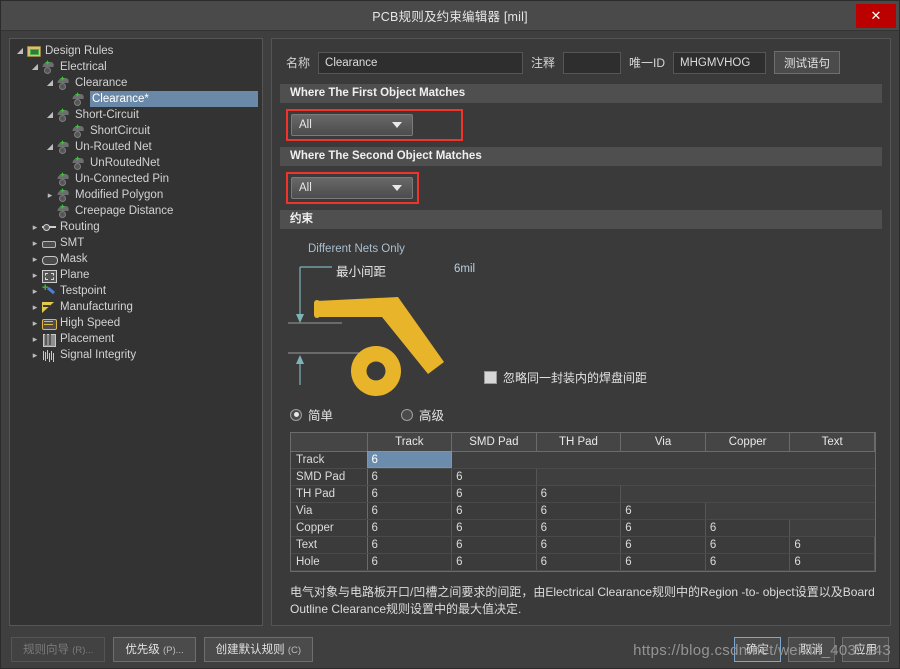 Image resolution: width=900 pixels, height=669 pixels. I want to click on constraint-header: 约束, so click(581, 219).